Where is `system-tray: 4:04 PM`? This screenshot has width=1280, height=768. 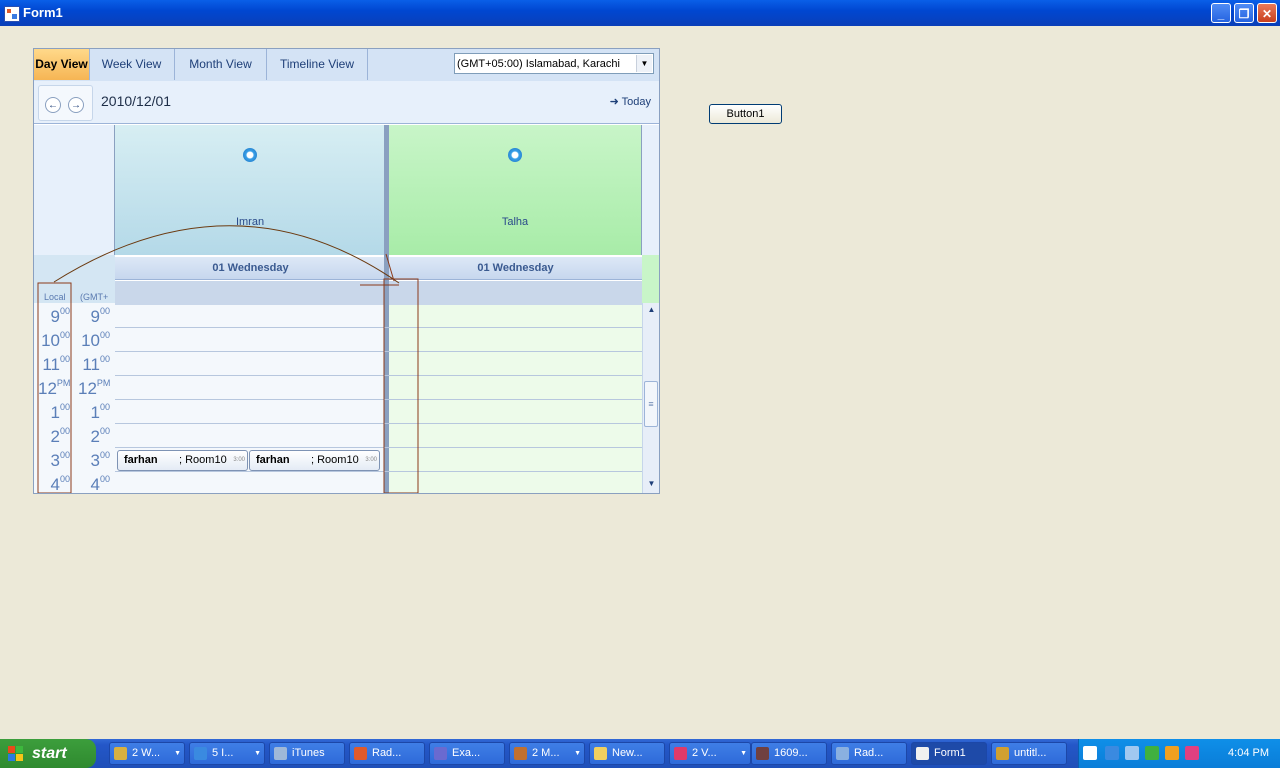
system-tray: 4:04 PM is located at coordinates (1179, 753).